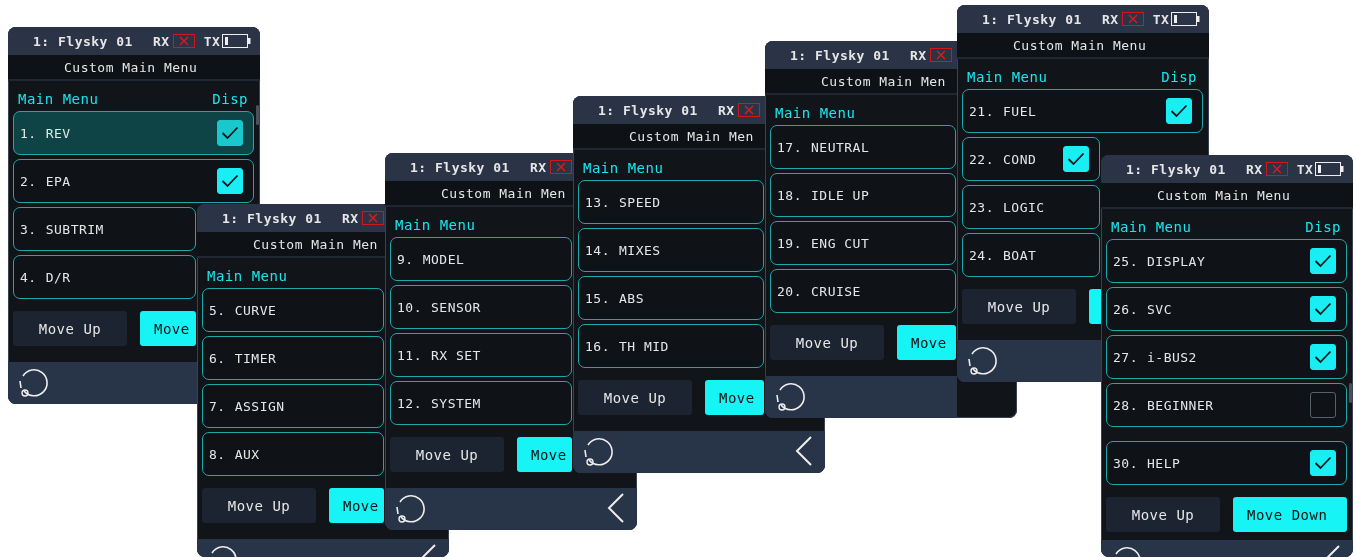  I want to click on row-number: 7., so click(217, 406).